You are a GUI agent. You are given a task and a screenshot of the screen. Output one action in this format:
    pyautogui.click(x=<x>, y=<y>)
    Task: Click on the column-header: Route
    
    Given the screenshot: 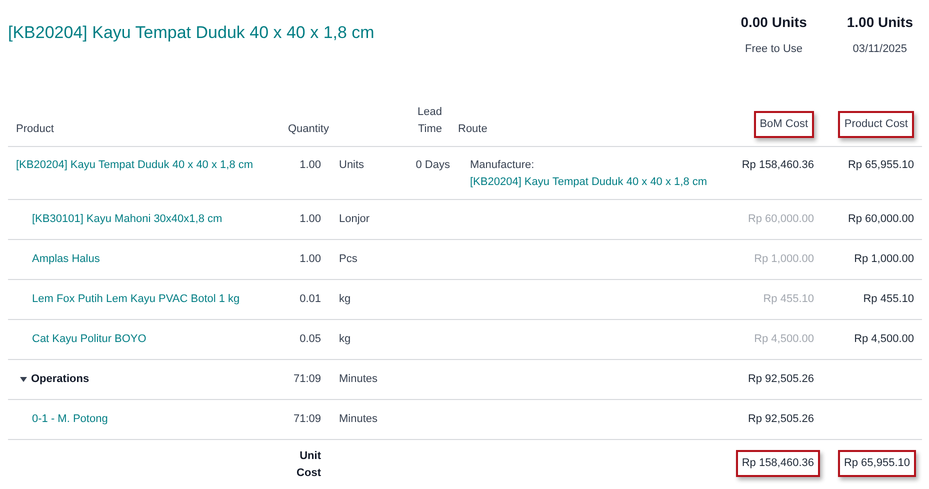 What is the action you would take?
    pyautogui.click(x=473, y=129)
    